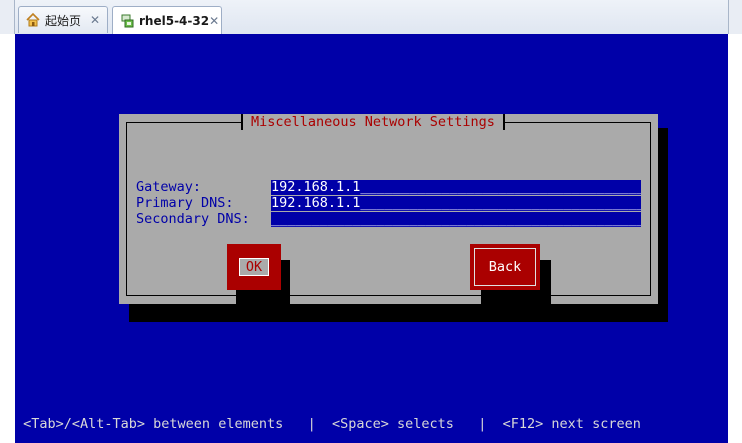 Image resolution: width=742 pixels, height=443 pixels. I want to click on tab-home-label: 起始页, so click(63, 20).